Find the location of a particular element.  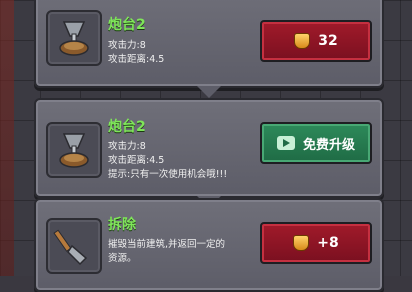

card-title: 拆除 is located at coordinates (122, 225).